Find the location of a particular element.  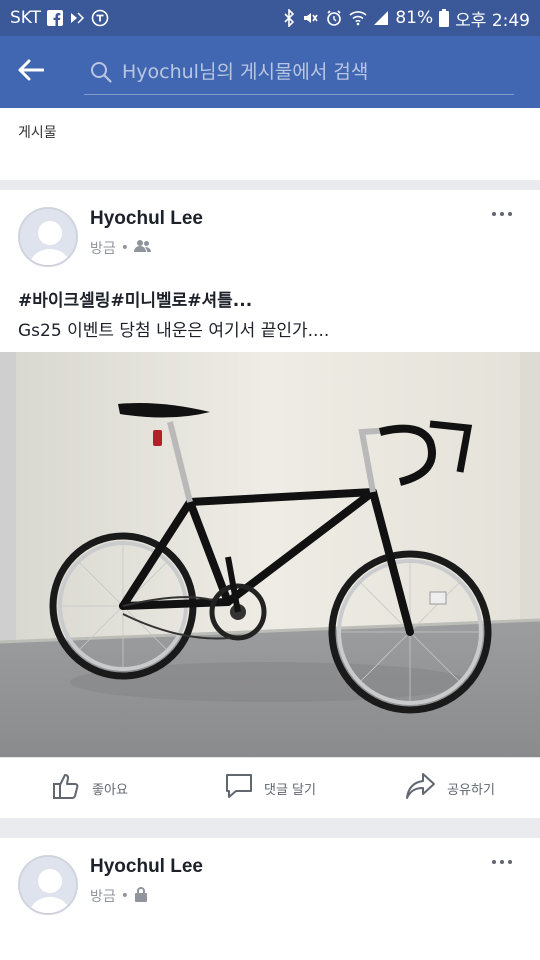

facebook-icon is located at coordinates (55, 18).